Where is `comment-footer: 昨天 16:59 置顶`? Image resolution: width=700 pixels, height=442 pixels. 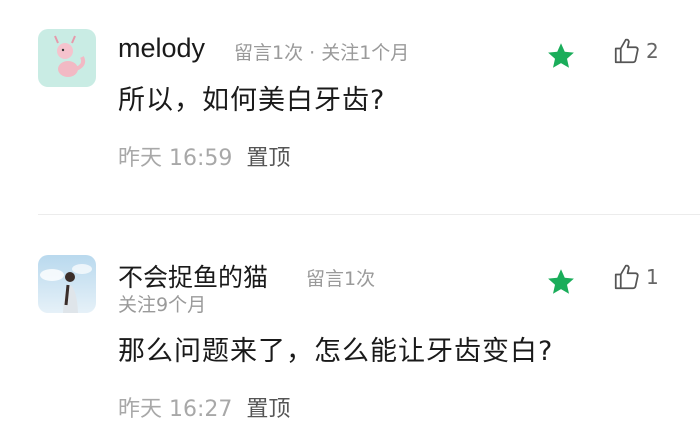
comment-footer: 昨天 16:59 置顶 is located at coordinates (204, 156).